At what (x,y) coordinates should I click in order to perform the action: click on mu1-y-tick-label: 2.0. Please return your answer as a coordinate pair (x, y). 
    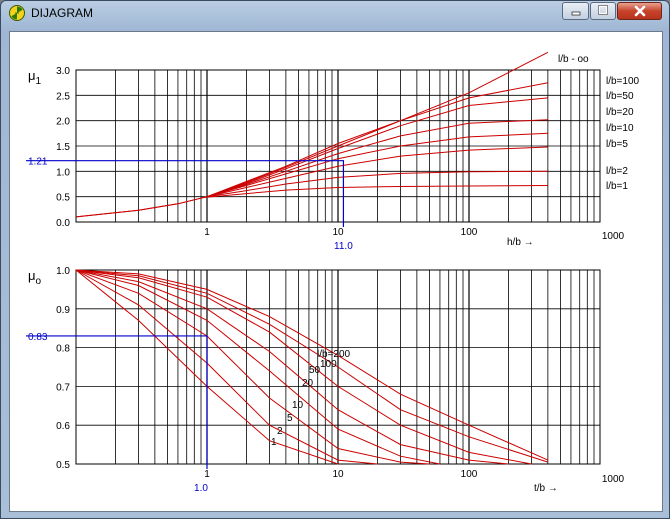
    Looking at the image, I should click on (63, 122).